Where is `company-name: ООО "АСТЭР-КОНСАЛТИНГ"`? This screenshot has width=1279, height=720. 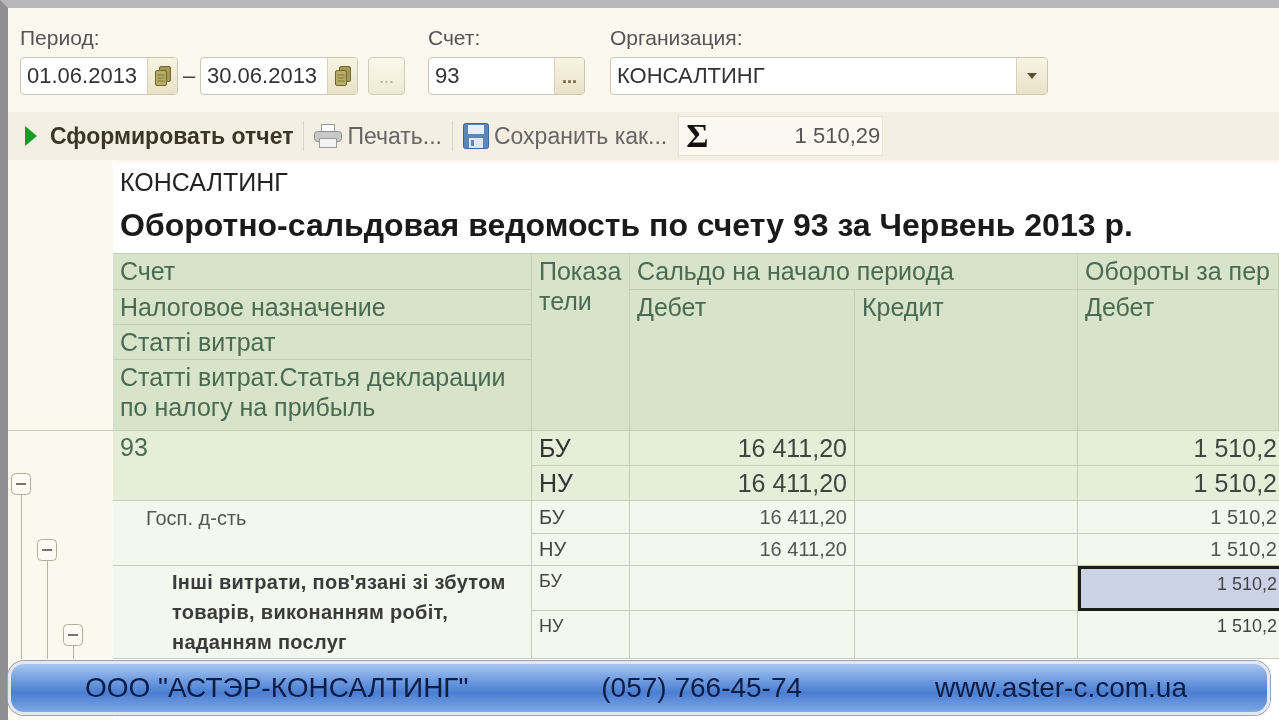 company-name: ООО "АСТЭР-КОНСАЛТИНГ" is located at coordinates (277, 688).